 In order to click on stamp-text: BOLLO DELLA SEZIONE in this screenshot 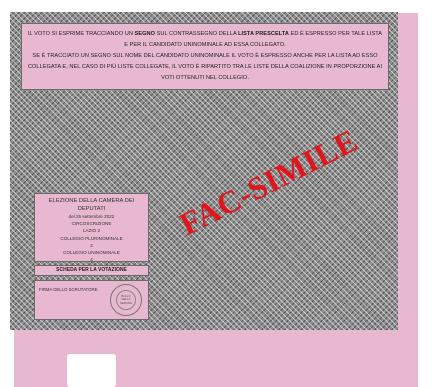, I will do `click(126, 300)`.